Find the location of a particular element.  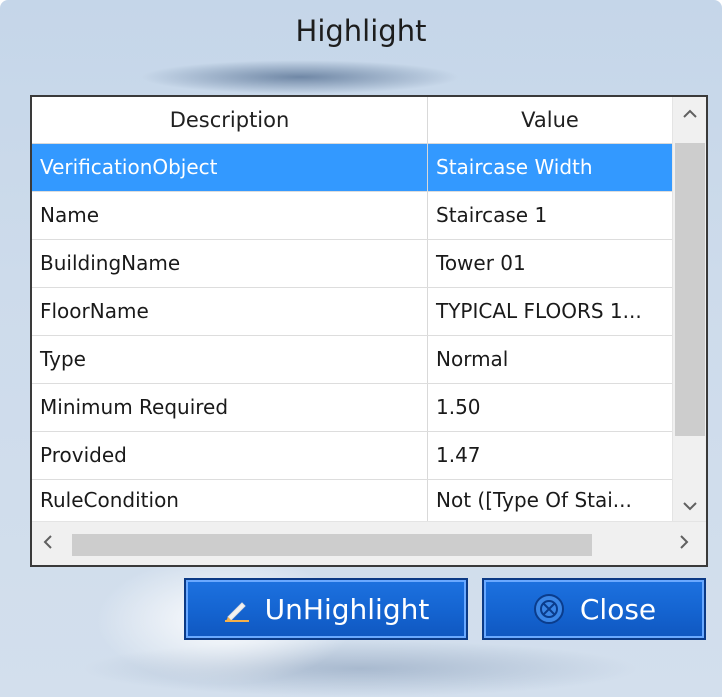

scroll-left-icon is located at coordinates (48, 544).